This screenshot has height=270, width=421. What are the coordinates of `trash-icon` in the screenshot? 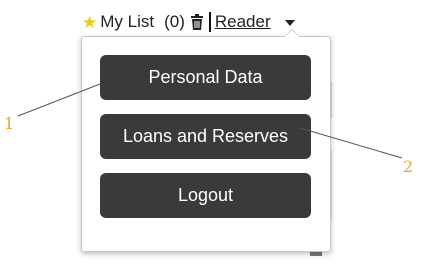 It's located at (196, 22).